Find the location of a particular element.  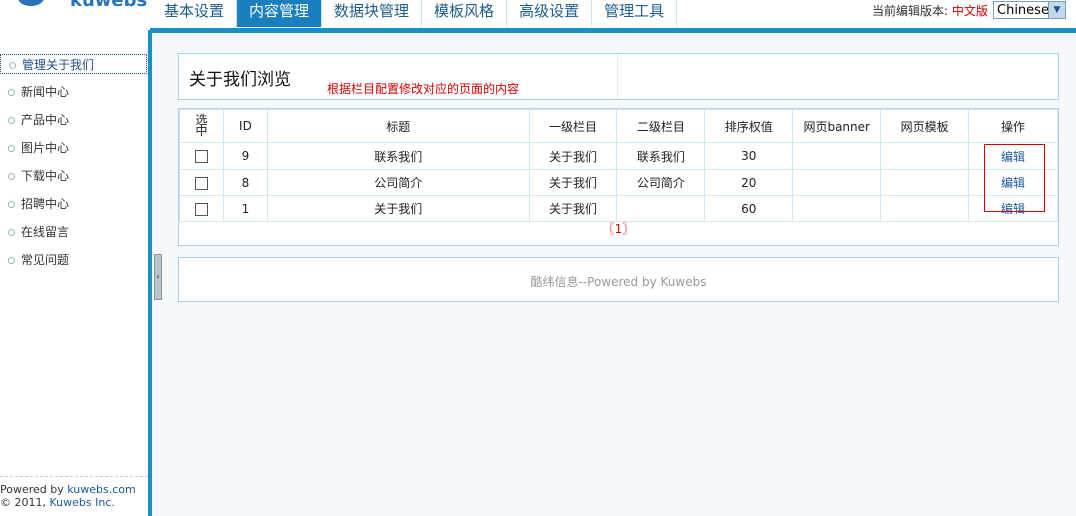

main-nav: 基本设置 内容管理 数据块管理 模板风格 高级设置 管理工具 is located at coordinates (415, 13).